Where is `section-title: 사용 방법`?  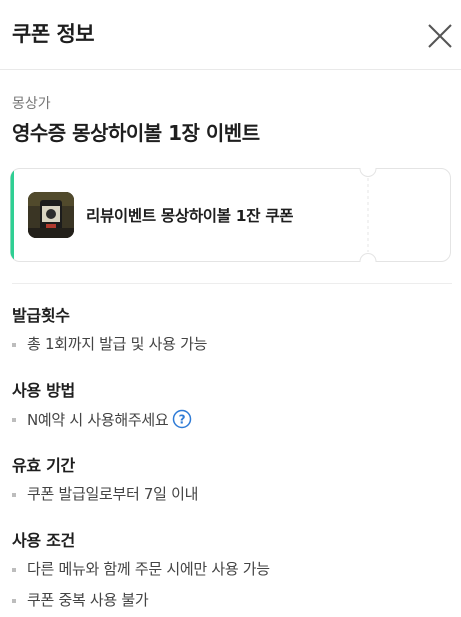 section-title: 사용 방법 is located at coordinates (43, 390).